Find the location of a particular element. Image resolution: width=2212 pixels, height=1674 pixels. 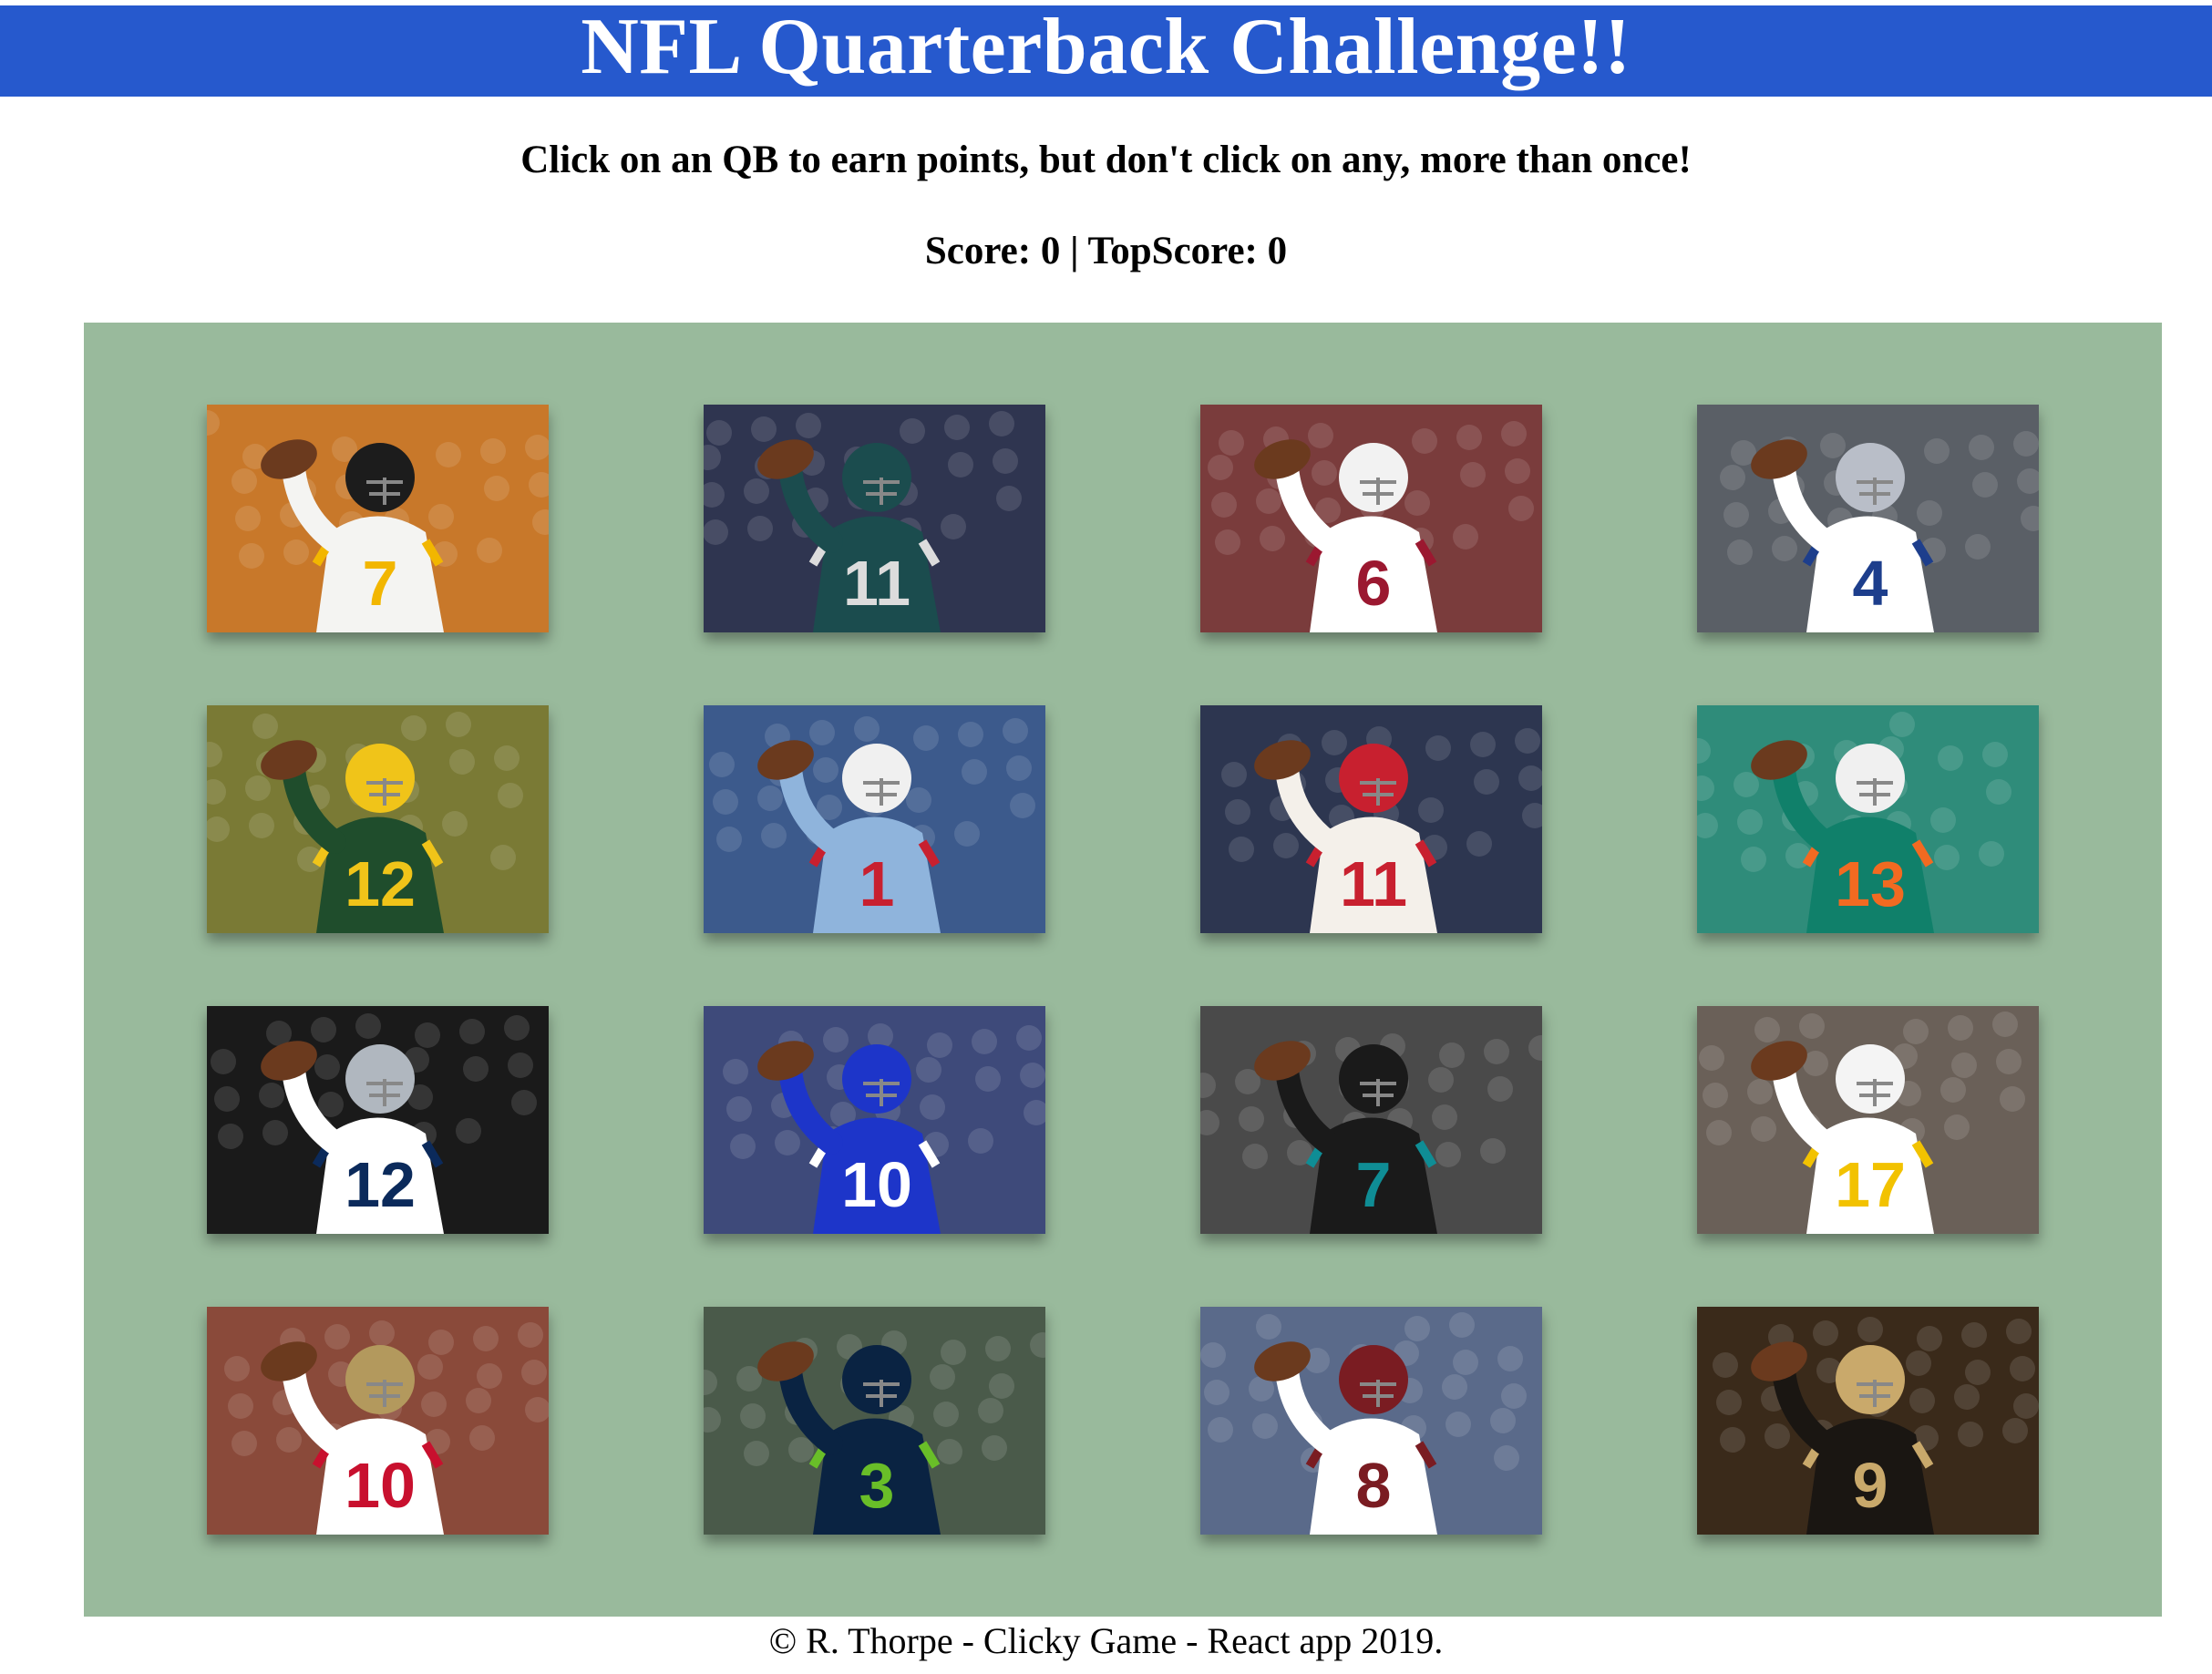

qb-card: 3 is located at coordinates (874, 1421).